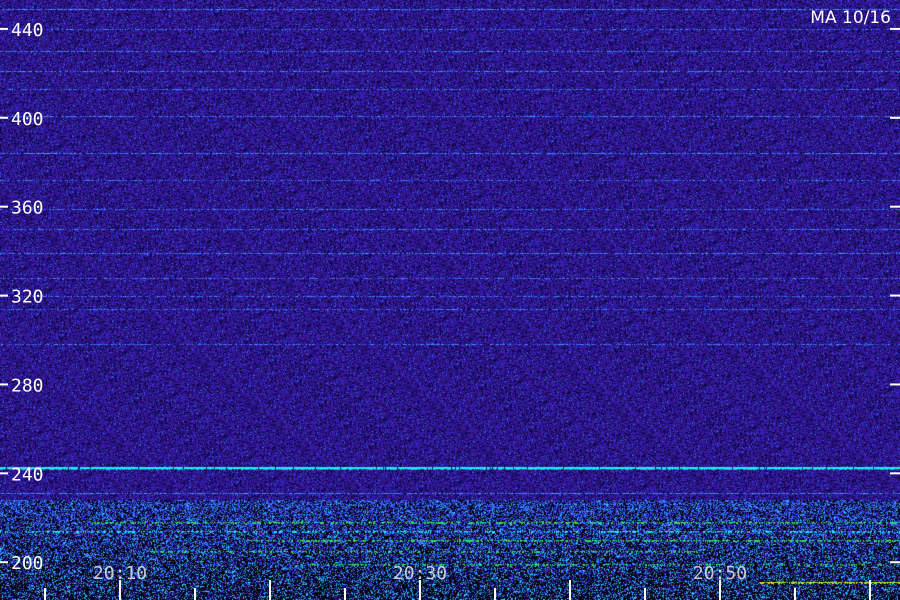 The width and height of the screenshot is (900, 600). I want to click on y-tick-label: 240, so click(27, 474).